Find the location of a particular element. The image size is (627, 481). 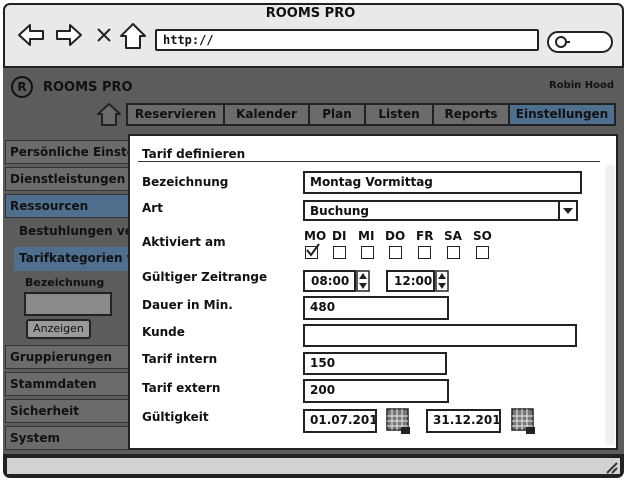

app-home-icon is located at coordinates (109, 114).